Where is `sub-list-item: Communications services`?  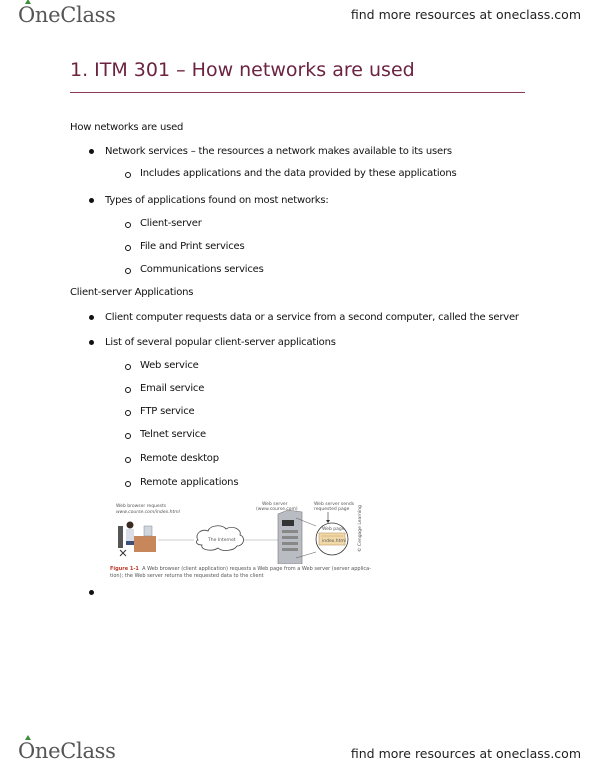 sub-list-item: Communications services is located at coordinates (202, 269).